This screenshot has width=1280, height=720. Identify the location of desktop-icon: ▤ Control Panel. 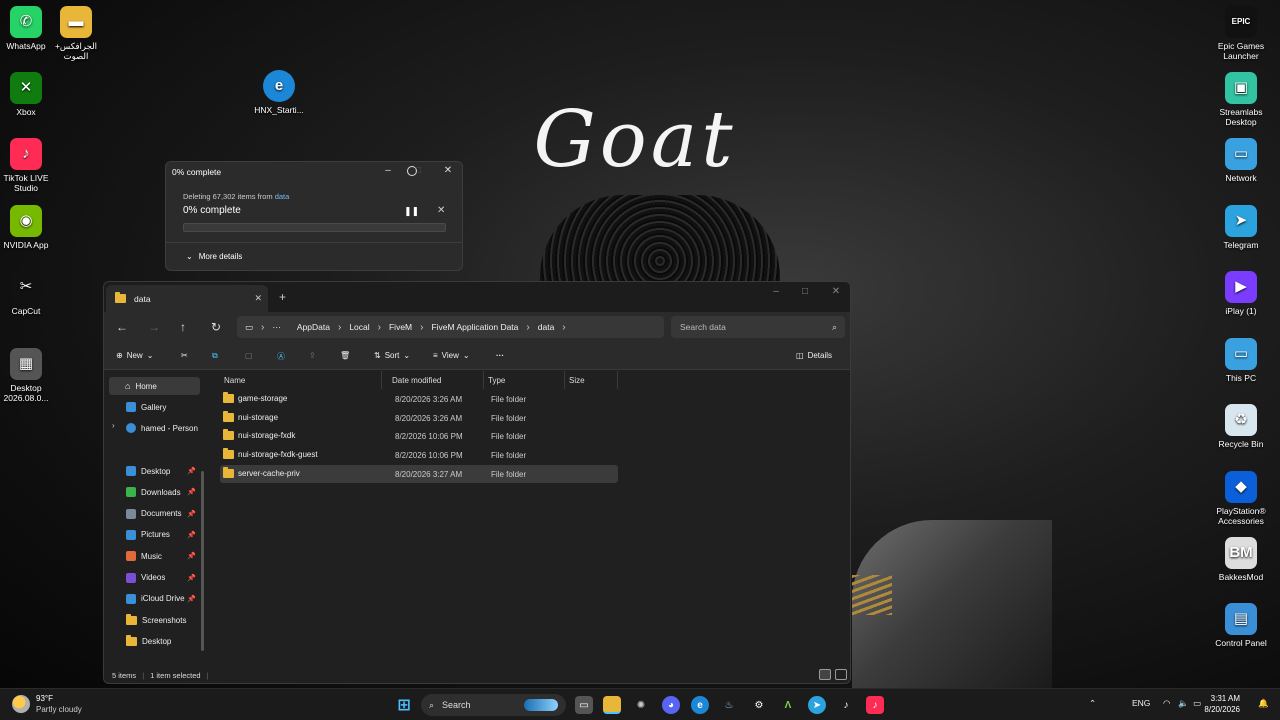
(1241, 625).